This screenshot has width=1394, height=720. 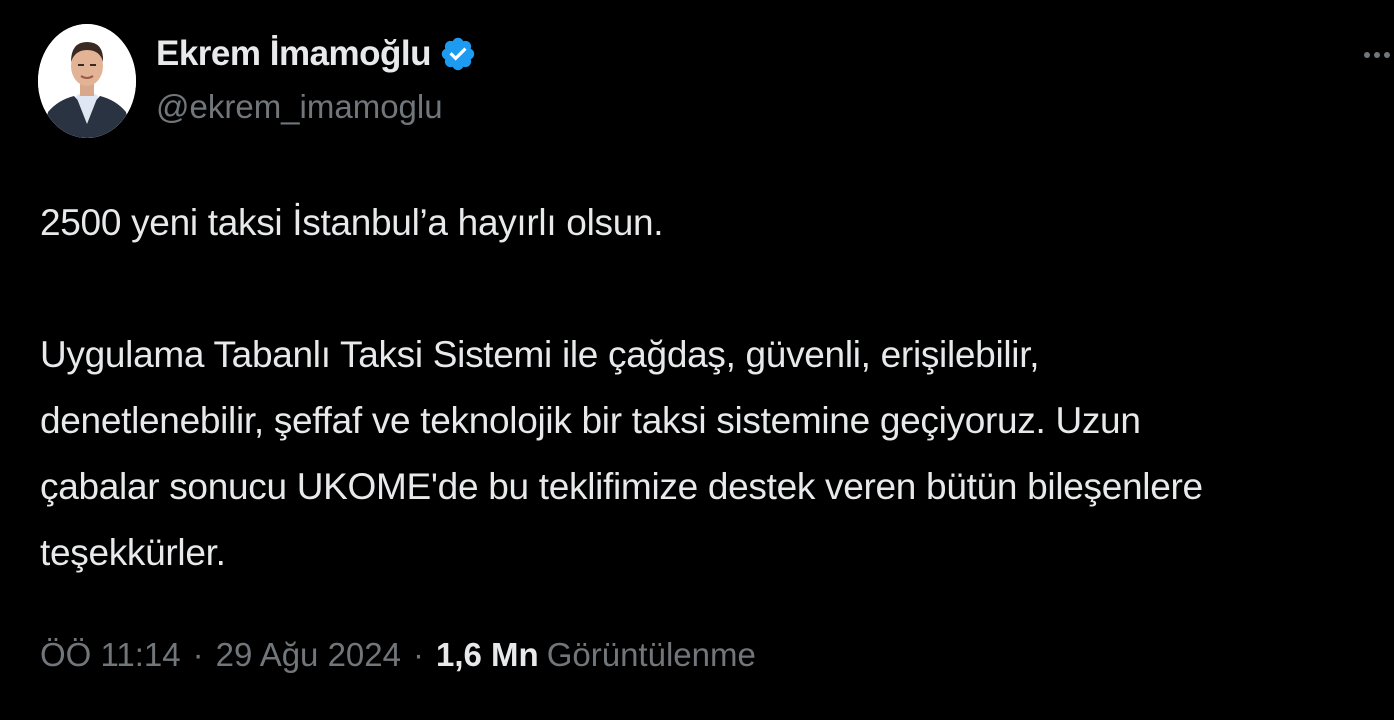 What do you see at coordinates (487, 655) in the screenshot?
I see `views-count: 1,6 Mn` at bounding box center [487, 655].